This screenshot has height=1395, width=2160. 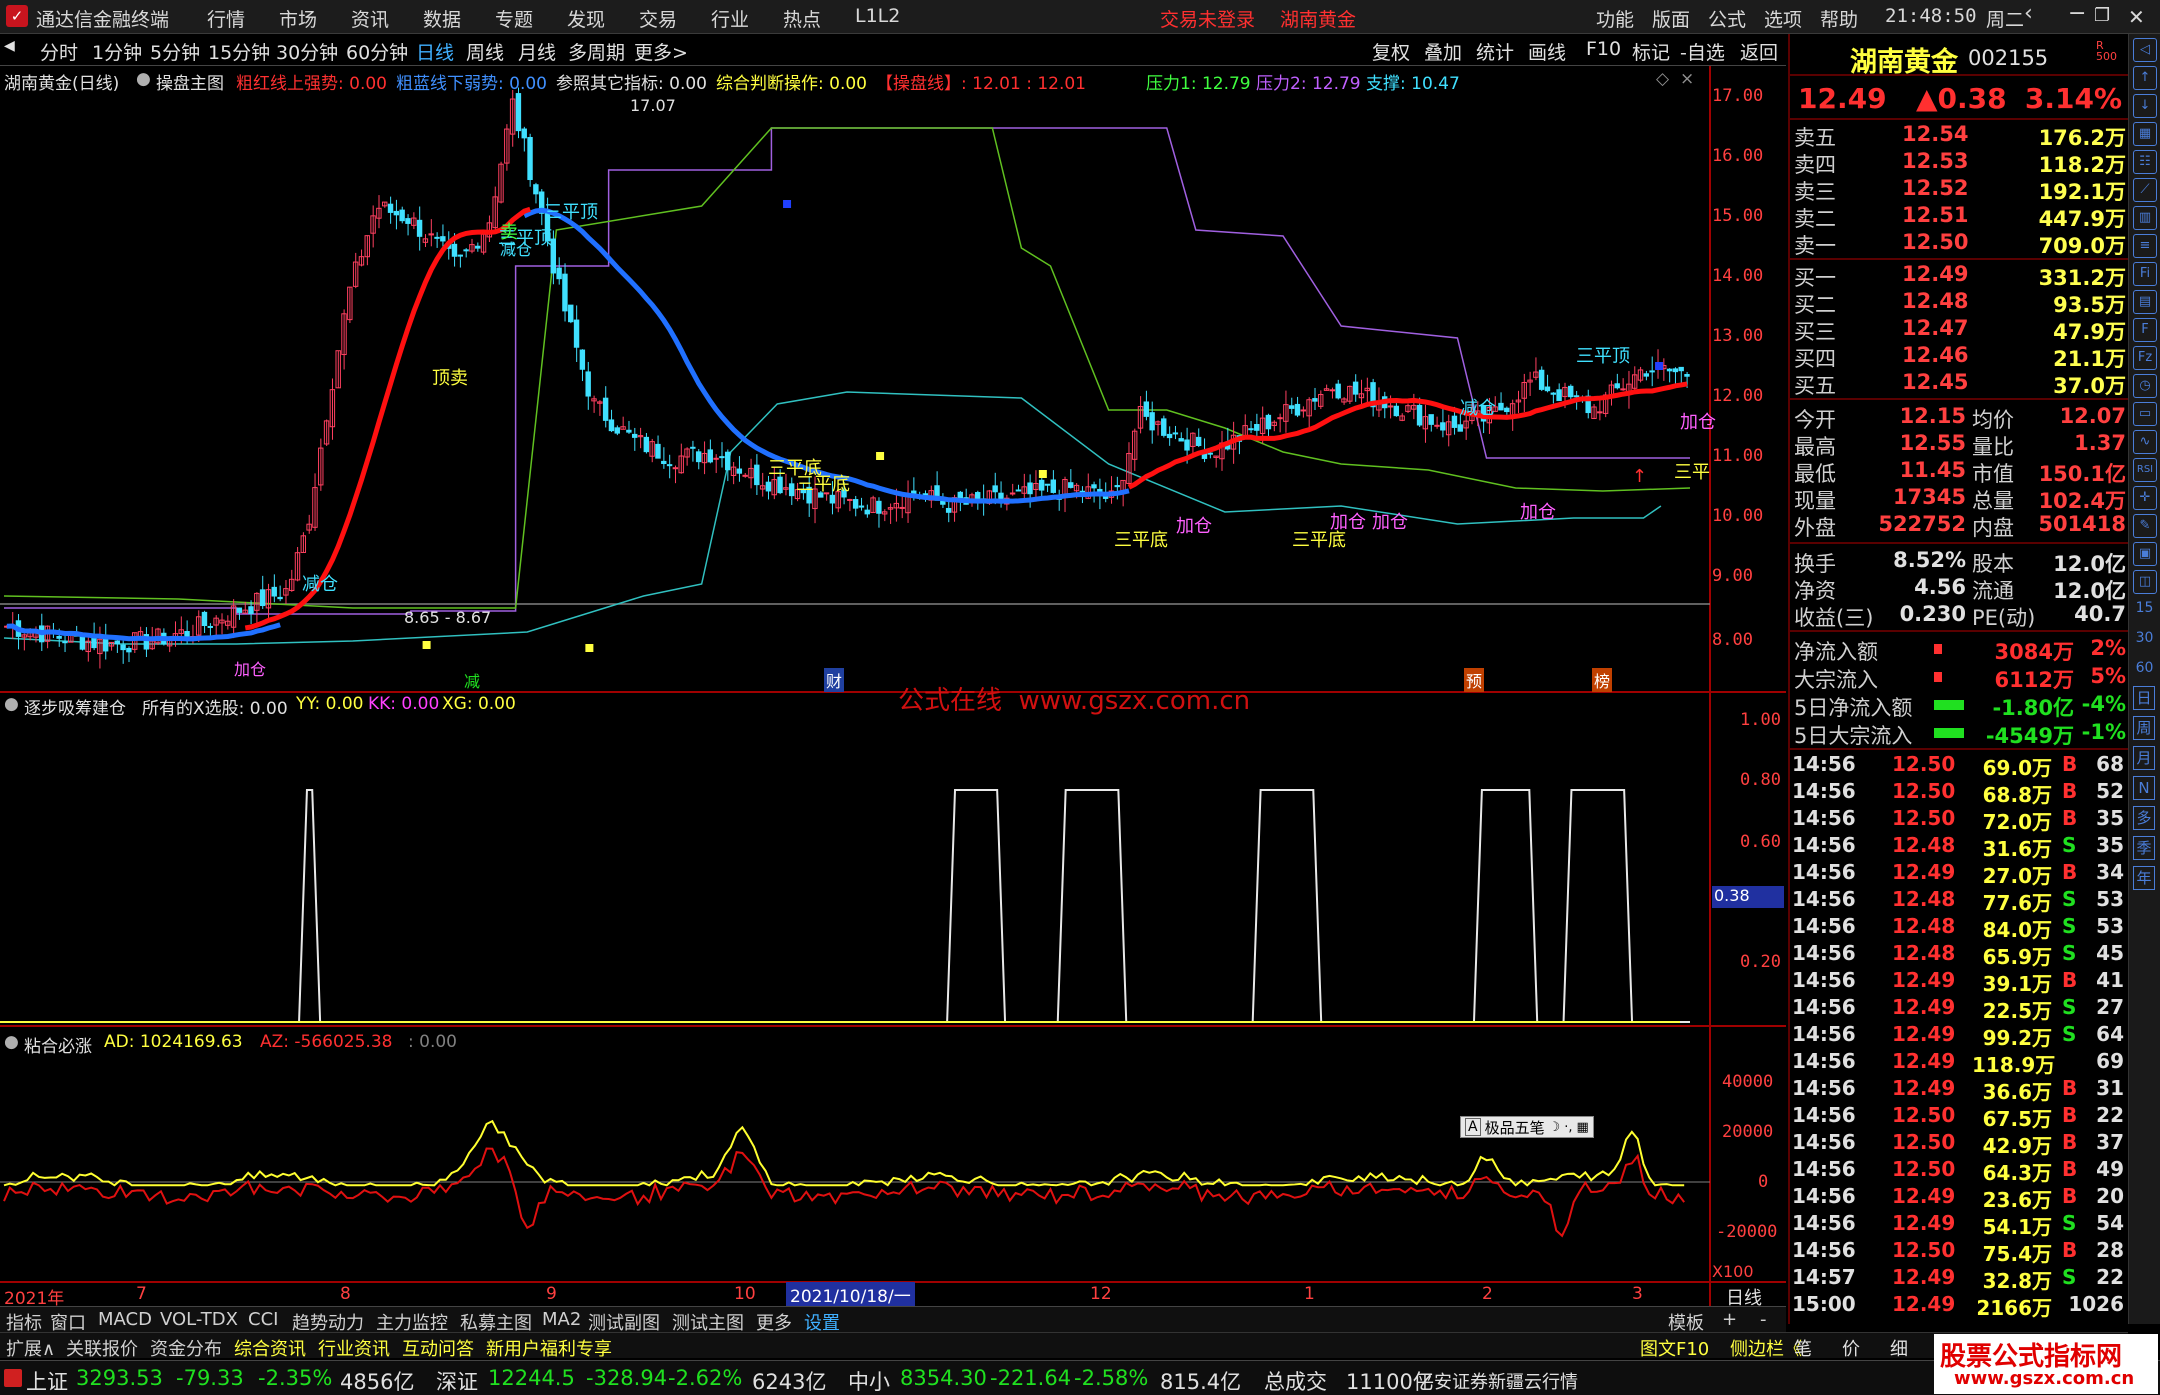 I want to click on tool-zixuan: -自选, so click(x=1702, y=51).